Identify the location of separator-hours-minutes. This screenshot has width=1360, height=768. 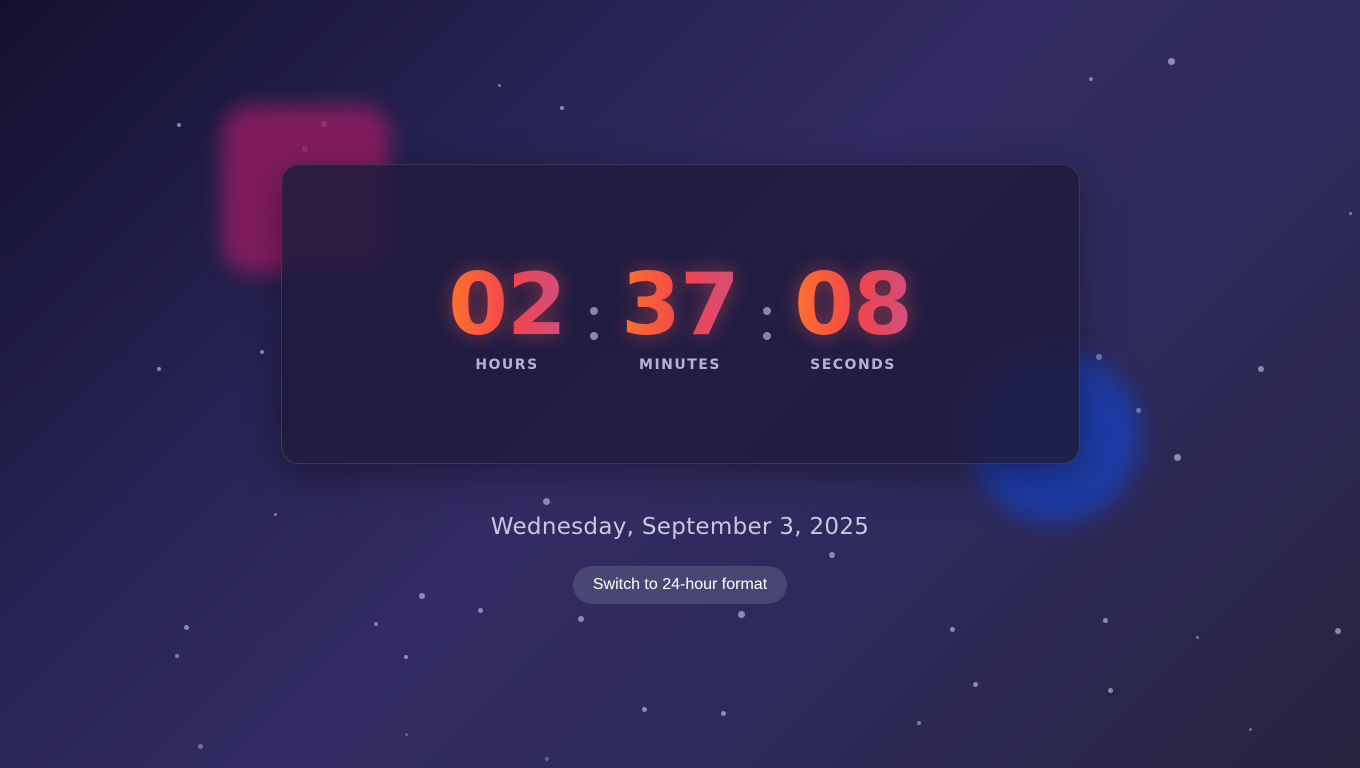
(594, 323).